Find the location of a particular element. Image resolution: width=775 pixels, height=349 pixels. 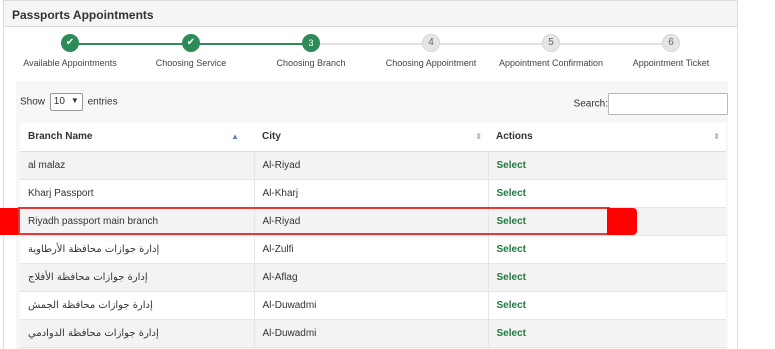

search-label: Search: is located at coordinates (590, 104).